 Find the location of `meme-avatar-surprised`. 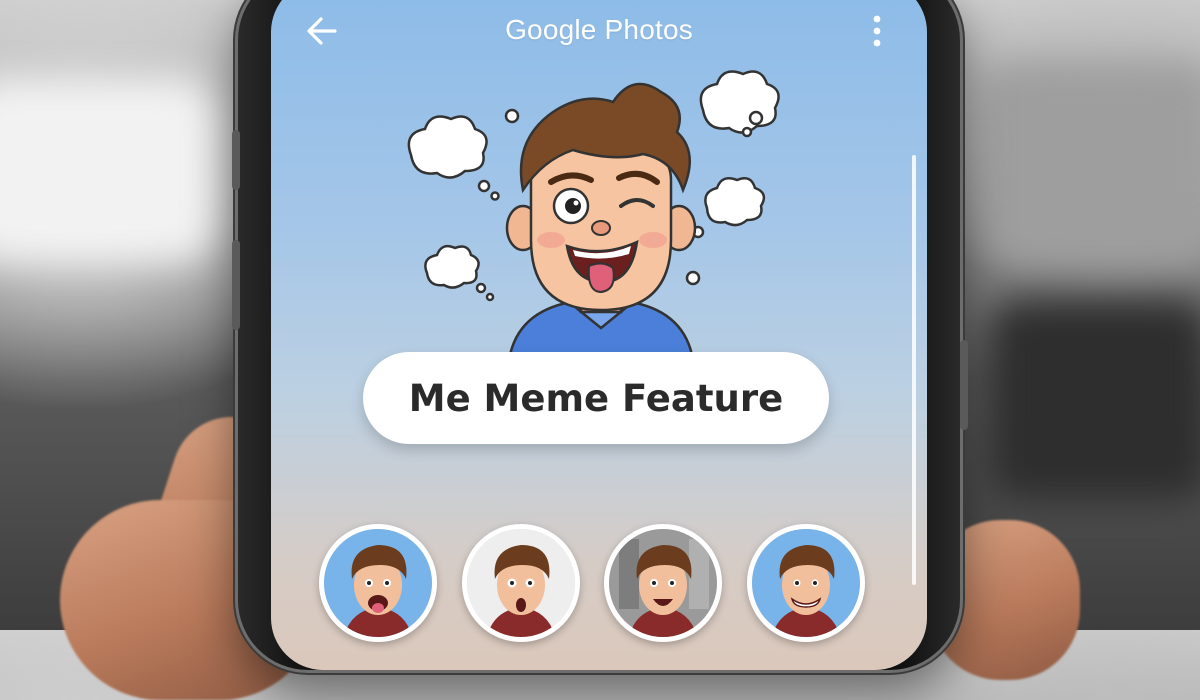

meme-avatar-surprised is located at coordinates (521, 583).